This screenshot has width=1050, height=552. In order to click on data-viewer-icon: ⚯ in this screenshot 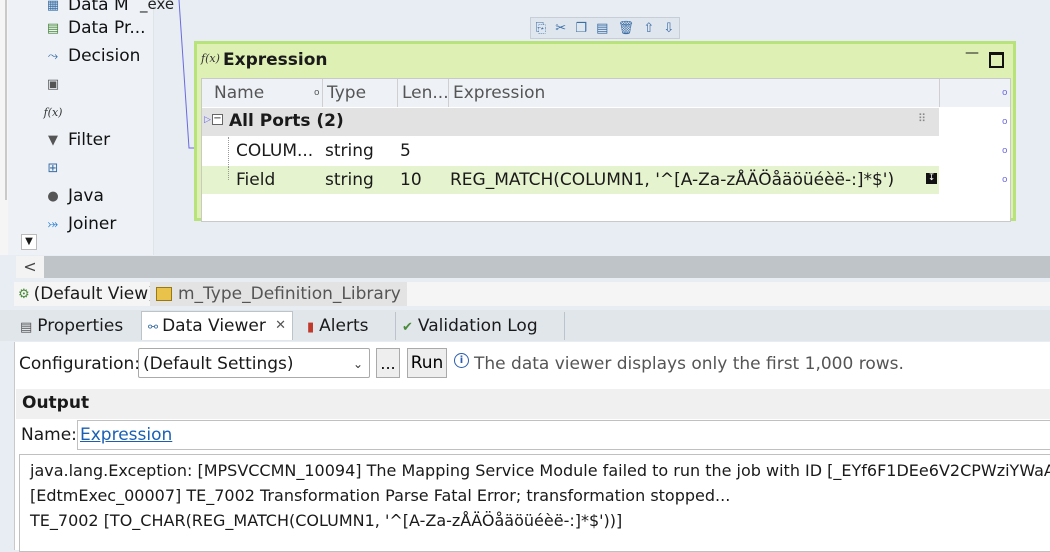, I will do `click(153, 327)`.